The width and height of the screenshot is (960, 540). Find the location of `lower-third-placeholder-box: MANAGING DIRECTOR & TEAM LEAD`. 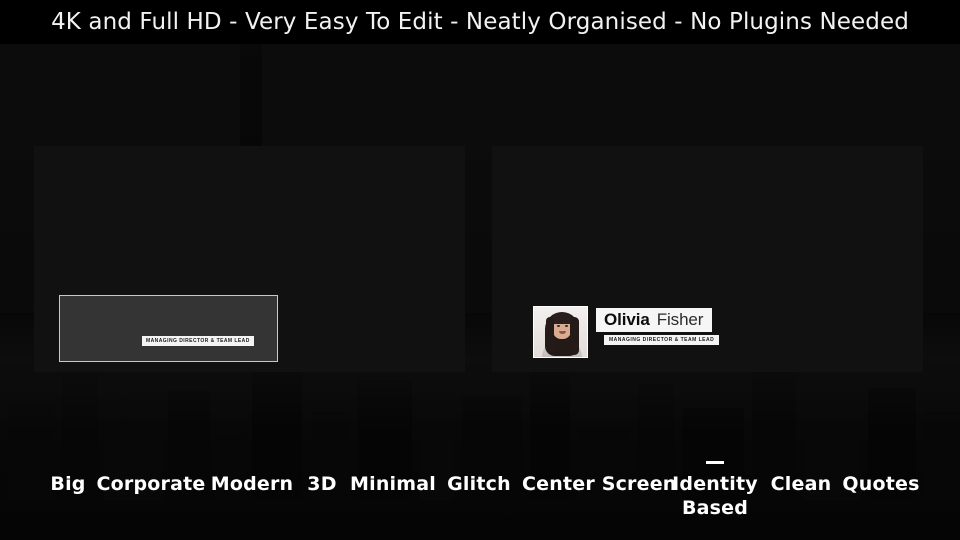

lower-third-placeholder-box: MANAGING DIRECTOR & TEAM LEAD is located at coordinates (168, 328).